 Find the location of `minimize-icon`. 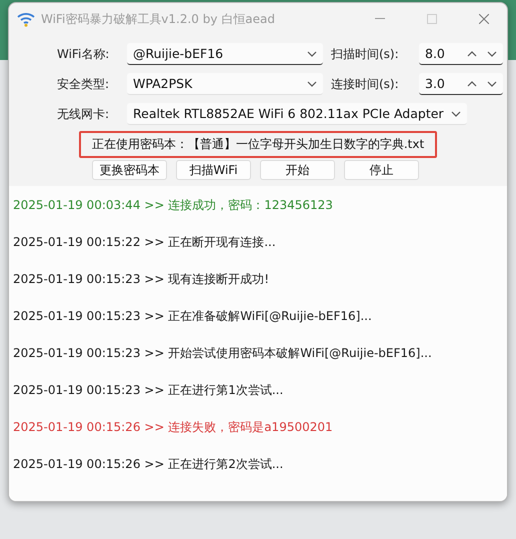

minimize-icon is located at coordinates (380, 19).